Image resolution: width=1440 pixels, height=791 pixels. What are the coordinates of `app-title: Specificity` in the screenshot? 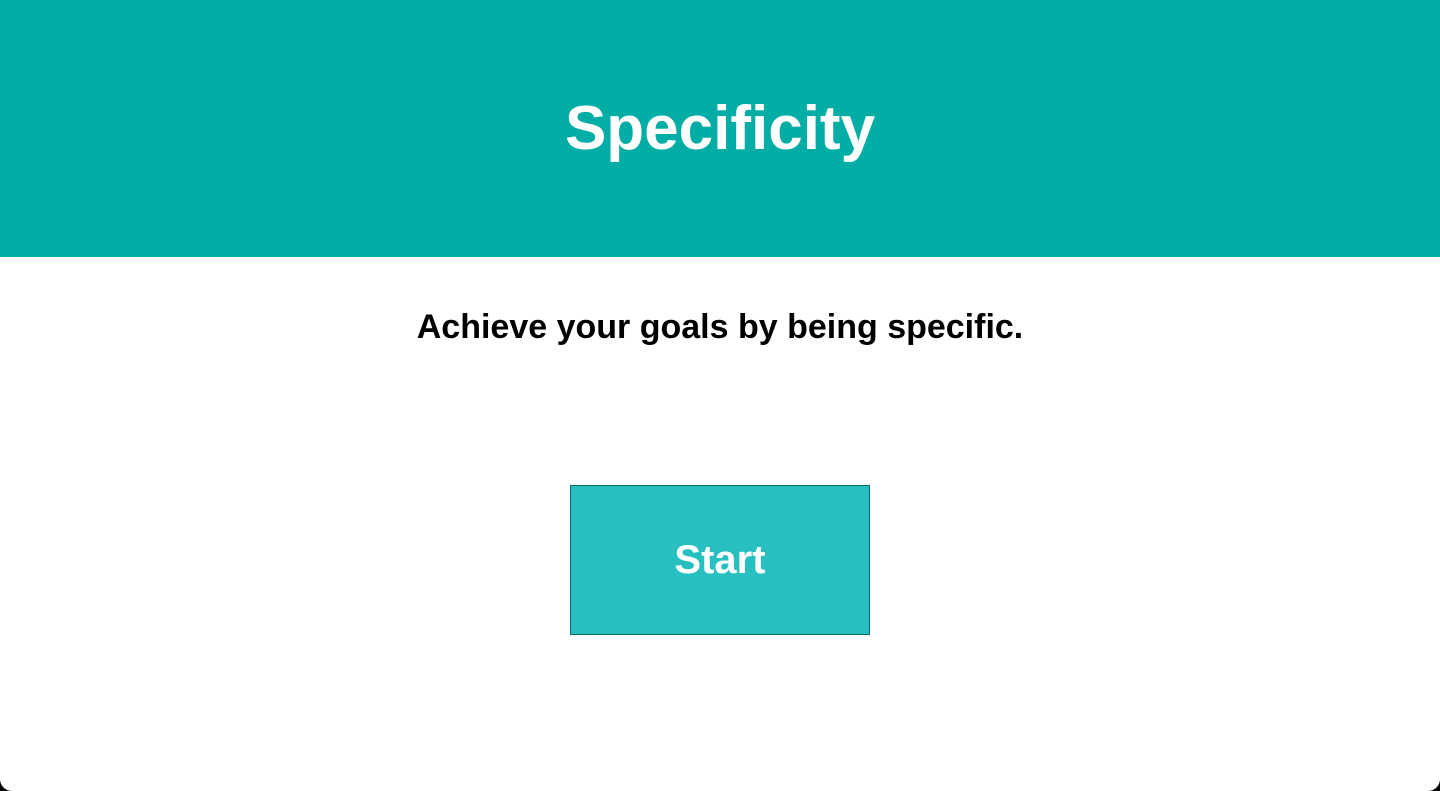 It's located at (720, 128).